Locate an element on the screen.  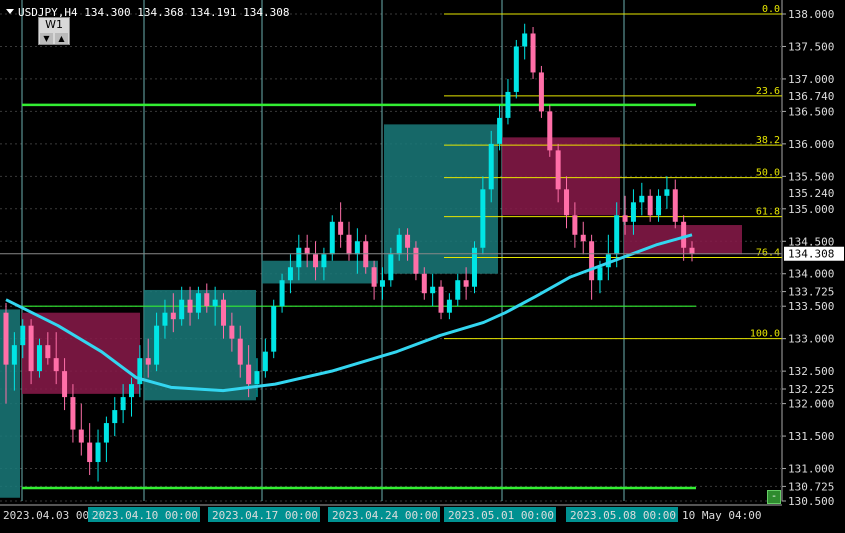
arrow-down-icon: ▼ is located at coordinates (46, 38).